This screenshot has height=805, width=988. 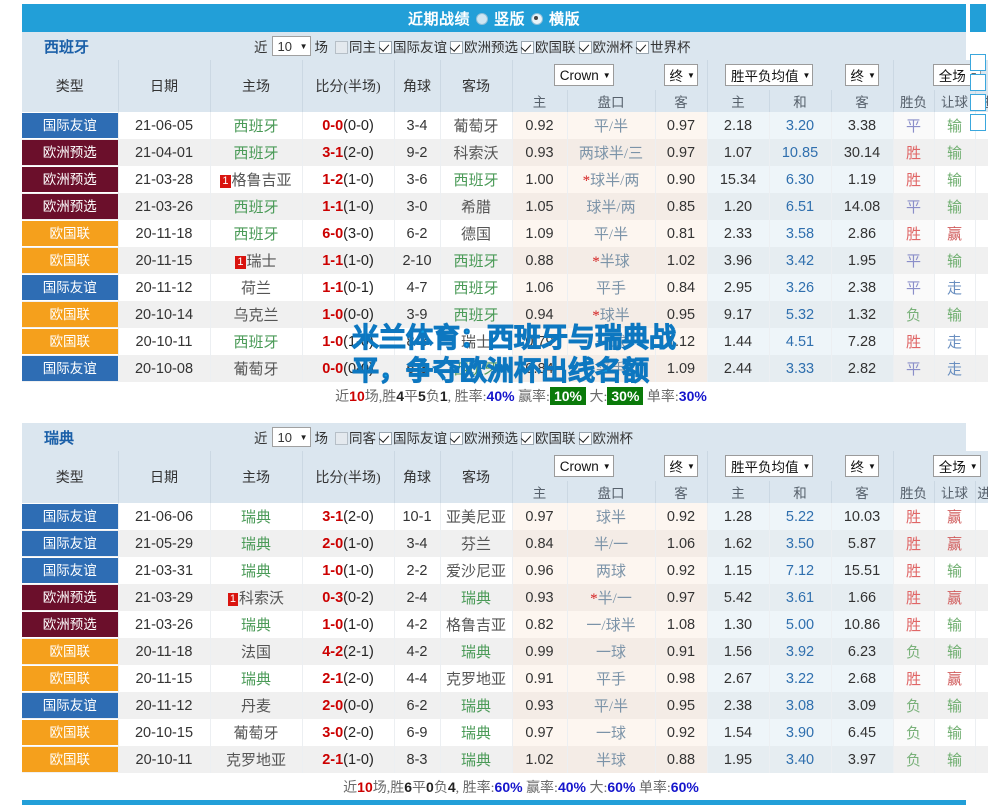 What do you see at coordinates (476, 125) in the screenshot?
I see `cell-away-team: 葡萄牙` at bounding box center [476, 125].